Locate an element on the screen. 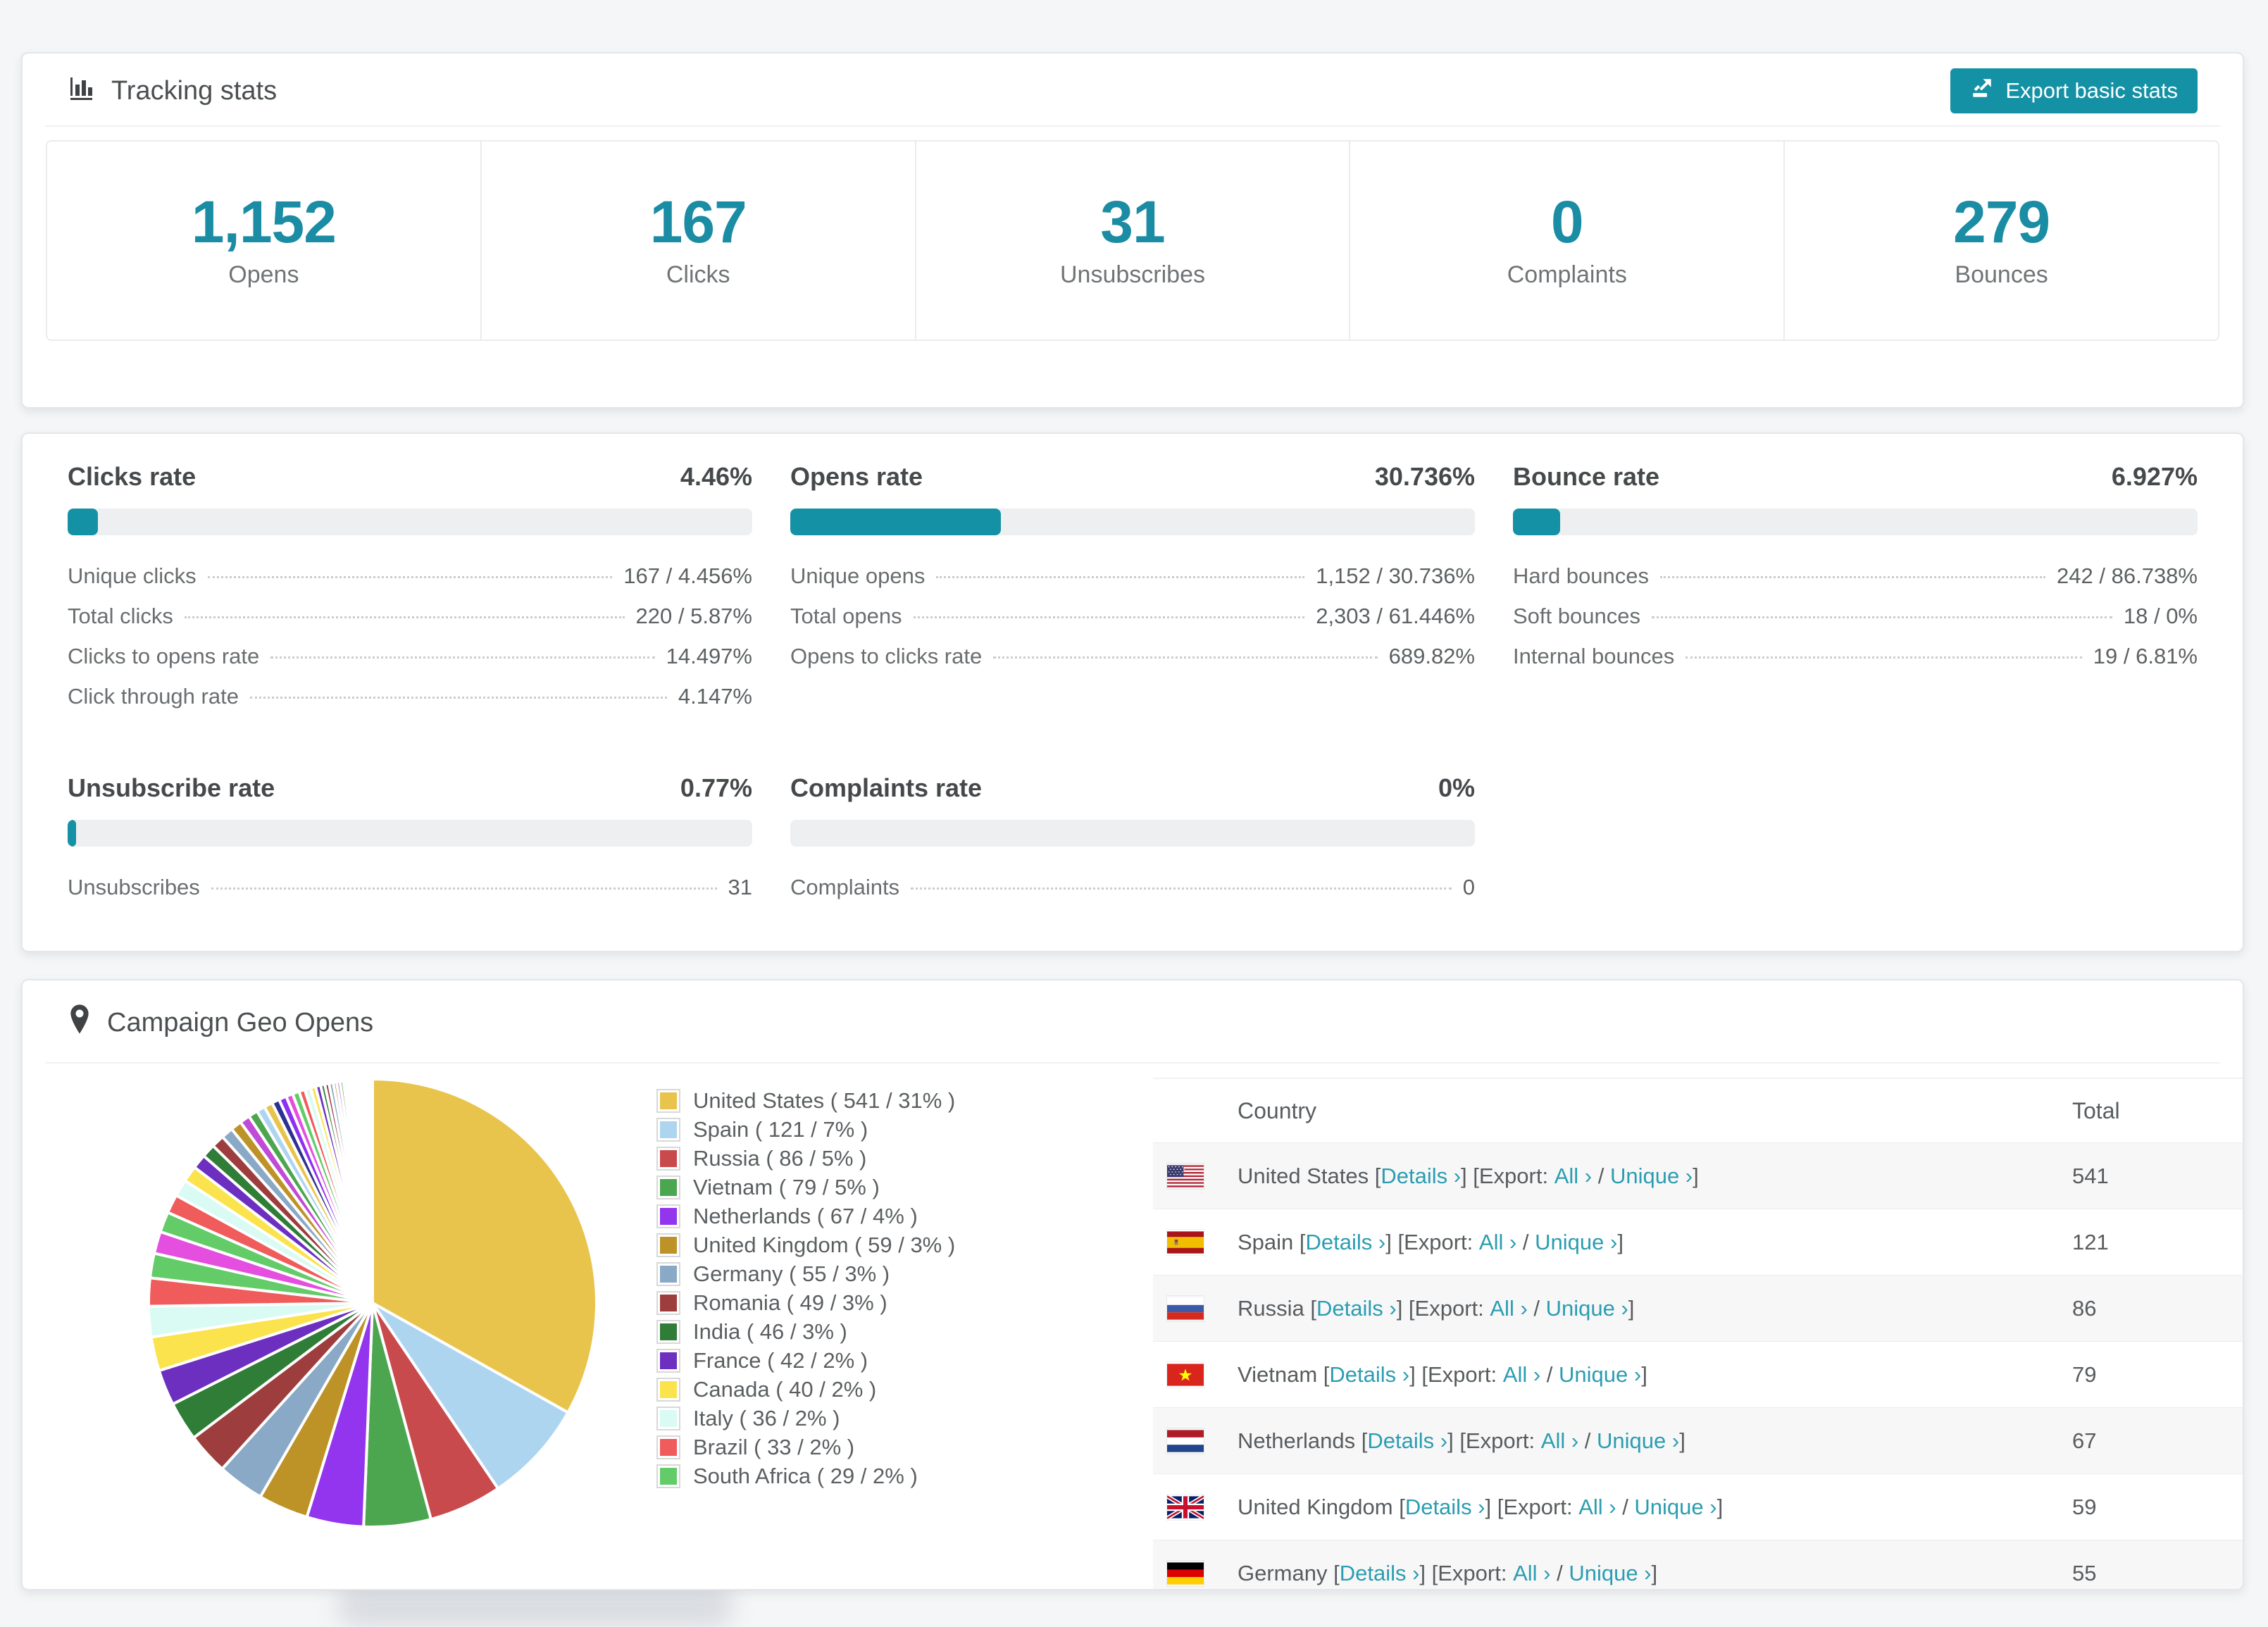  legend-item: Romania ( 49 / 3% ) is located at coordinates (805, 1302).